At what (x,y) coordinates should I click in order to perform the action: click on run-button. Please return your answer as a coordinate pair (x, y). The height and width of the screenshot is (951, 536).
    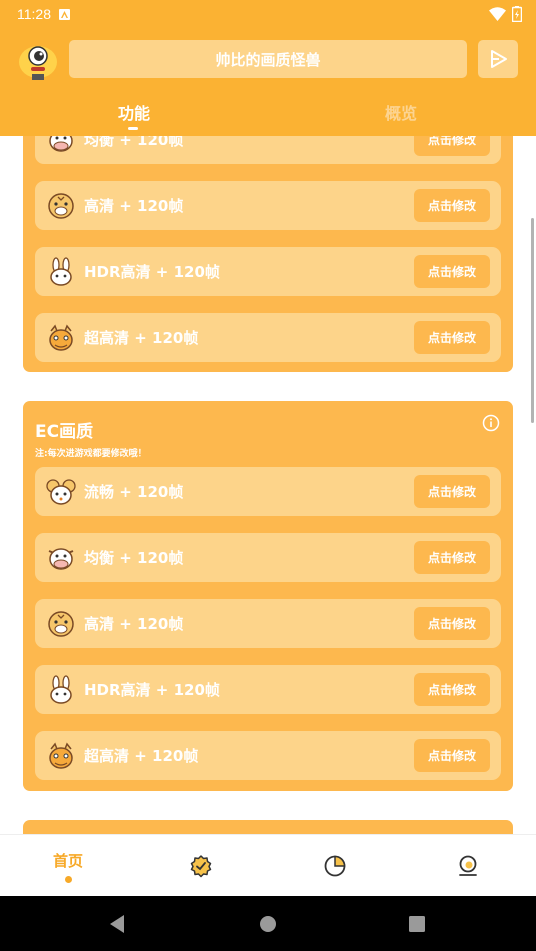
    Looking at the image, I should click on (498, 59).